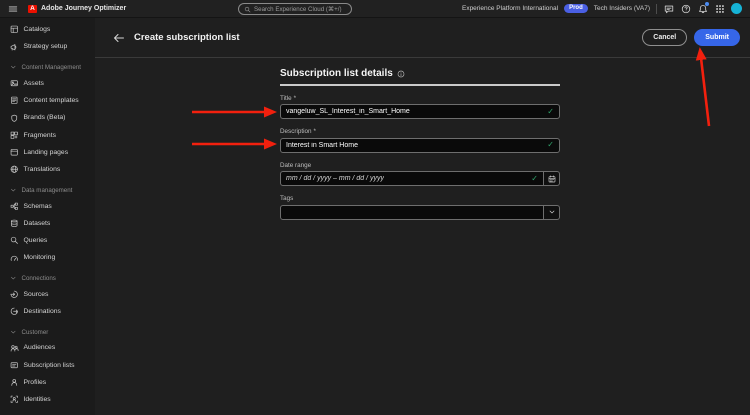 This screenshot has width=750, height=415. I want to click on tags-label-text: Tags, so click(287, 198).